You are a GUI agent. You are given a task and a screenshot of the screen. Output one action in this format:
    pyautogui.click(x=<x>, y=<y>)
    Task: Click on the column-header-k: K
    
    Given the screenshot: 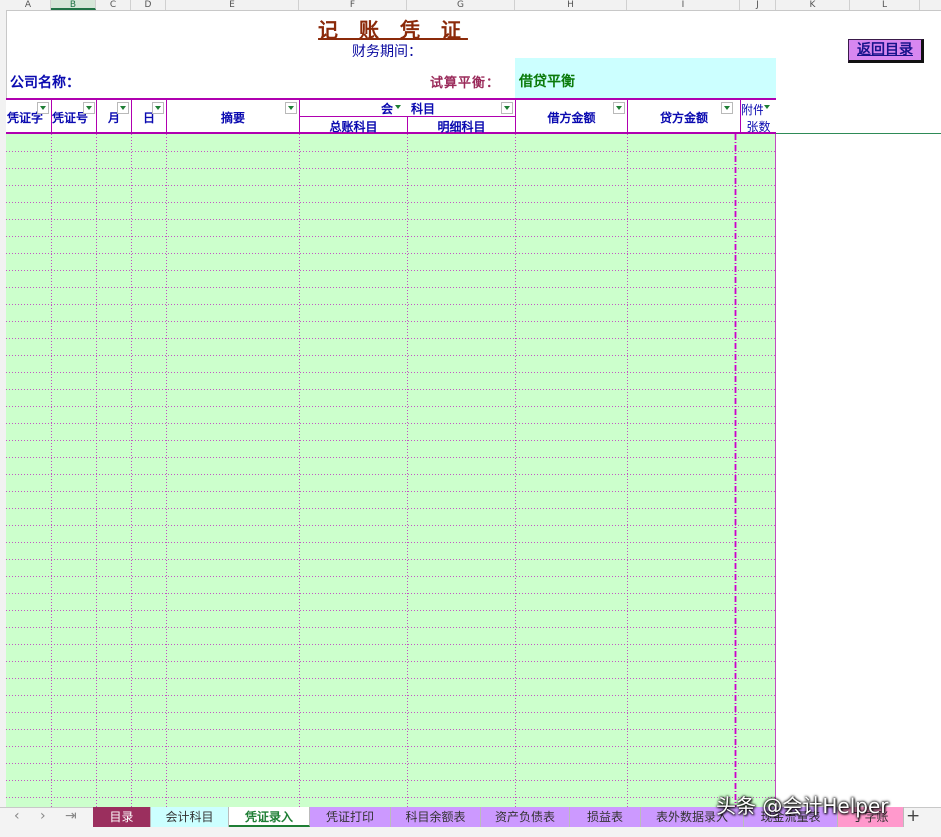 What is the action you would take?
    pyautogui.click(x=813, y=5)
    